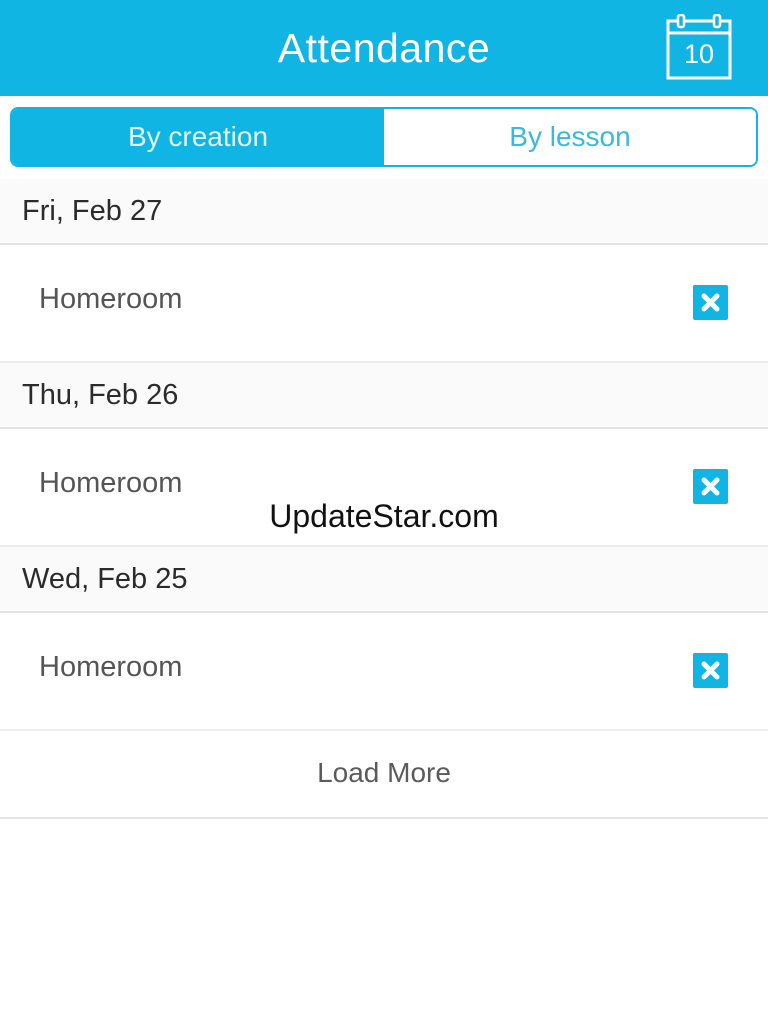  I want to click on page-title: Attendance, so click(384, 48).